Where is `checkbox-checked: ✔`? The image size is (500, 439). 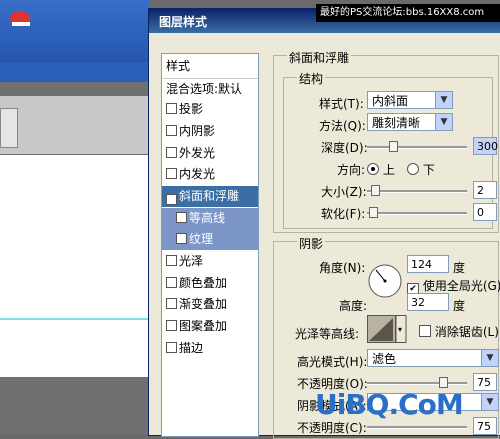
checkbox-checked: ✔ is located at coordinates (171, 199).